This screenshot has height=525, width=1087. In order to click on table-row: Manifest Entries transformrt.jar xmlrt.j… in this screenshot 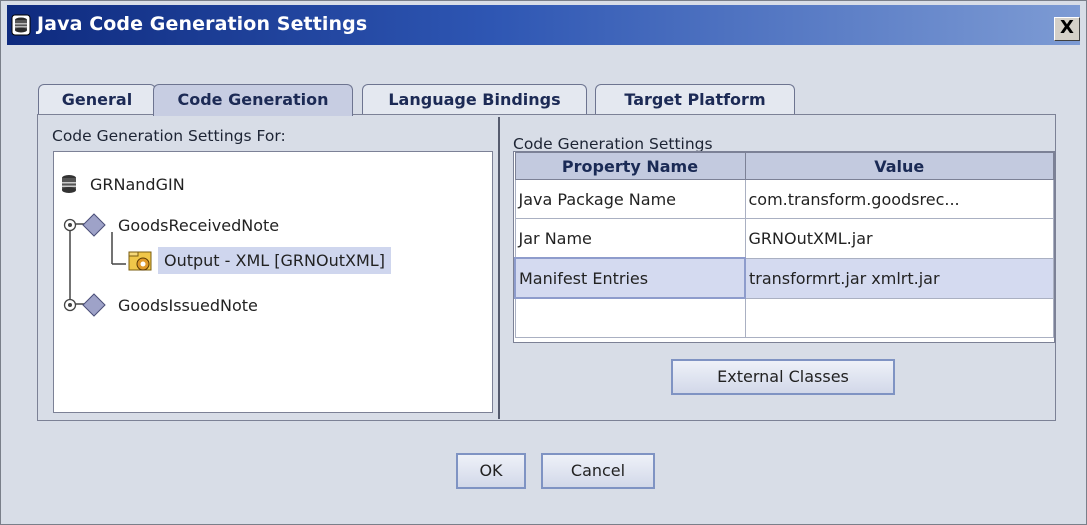, I will do `click(784, 278)`.